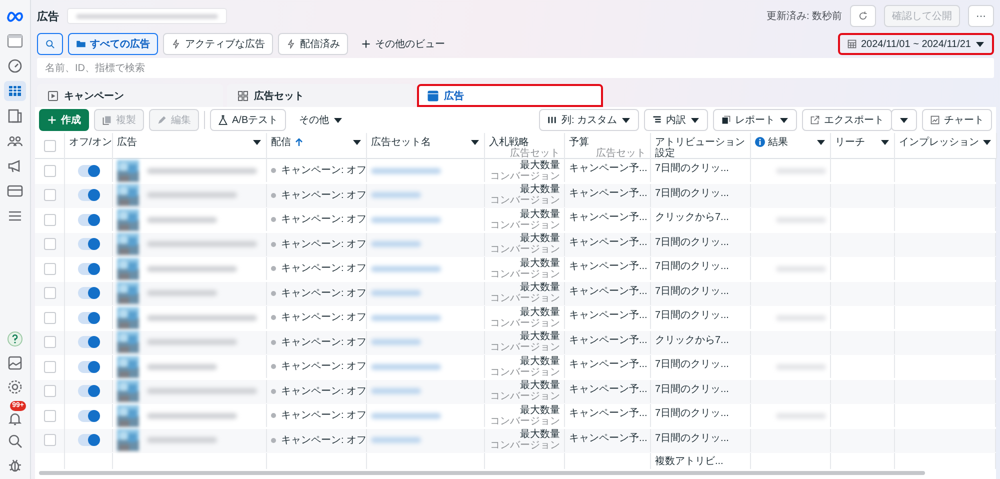 The height and width of the screenshot is (479, 1000). I want to click on toolbar-button: レポート, so click(755, 120).